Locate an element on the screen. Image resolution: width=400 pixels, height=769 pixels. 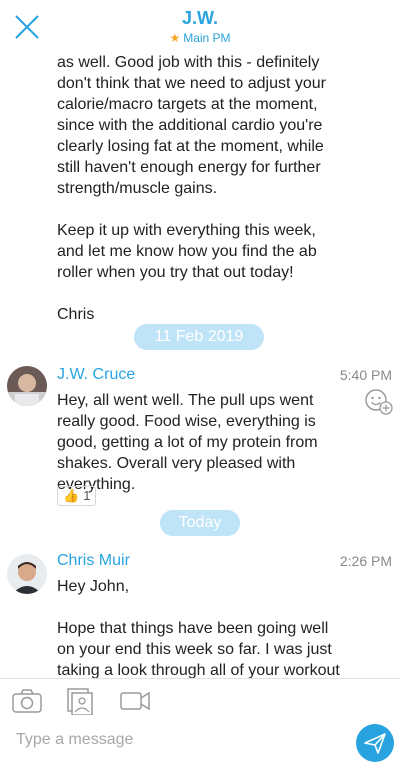
video-button is located at coordinates (135, 701).